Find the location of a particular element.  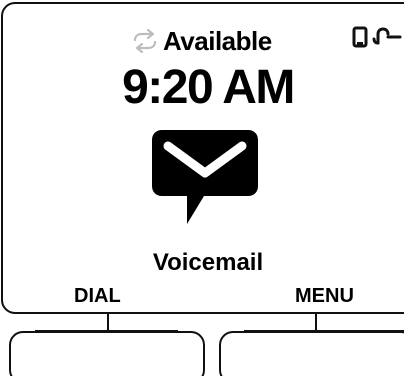

softkey-label-dial: DIAL is located at coordinates (97, 296).